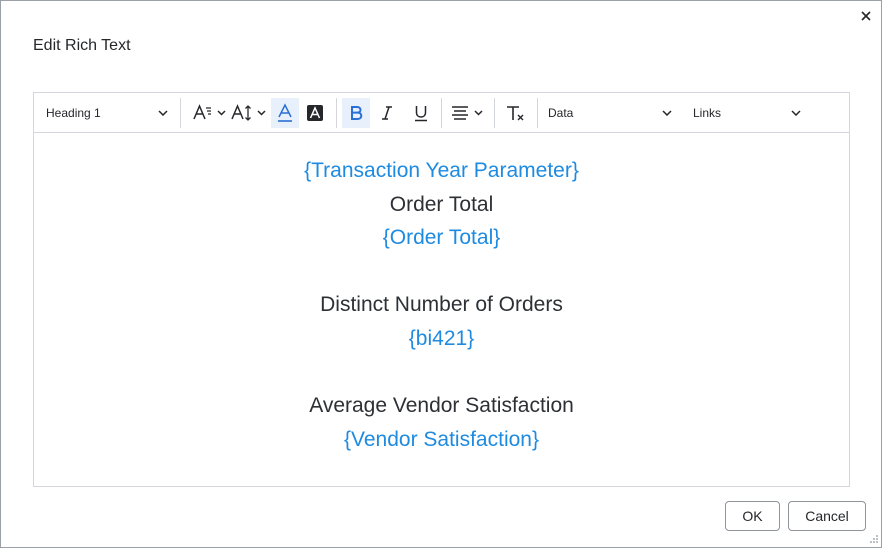 The width and height of the screenshot is (882, 548). Describe the element at coordinates (747, 113) in the screenshot. I see `links-menu-select: Links` at that location.